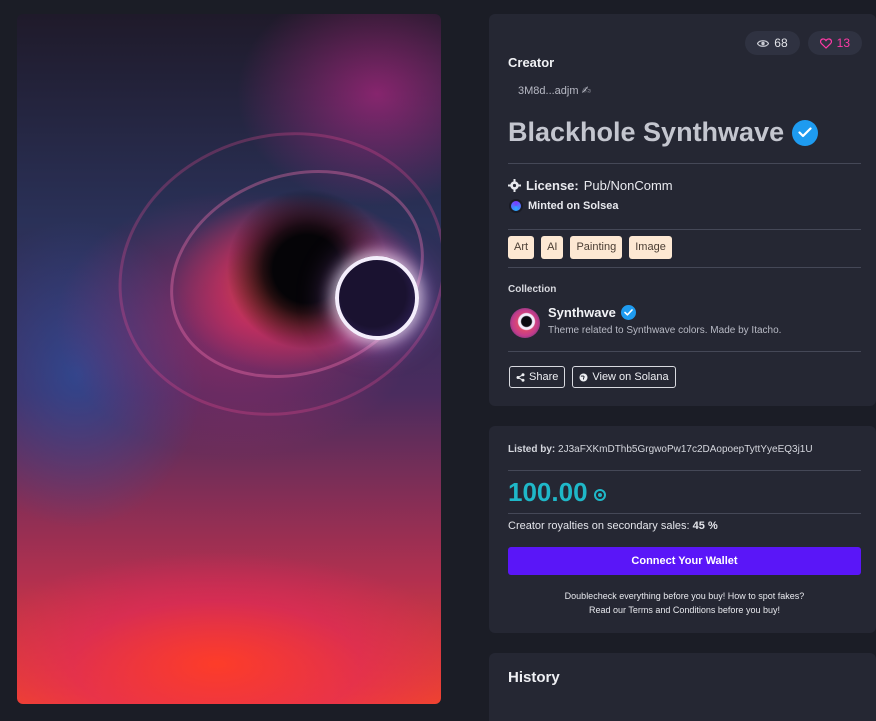  I want to click on view-on-solana-label: View on Solana, so click(630, 377).